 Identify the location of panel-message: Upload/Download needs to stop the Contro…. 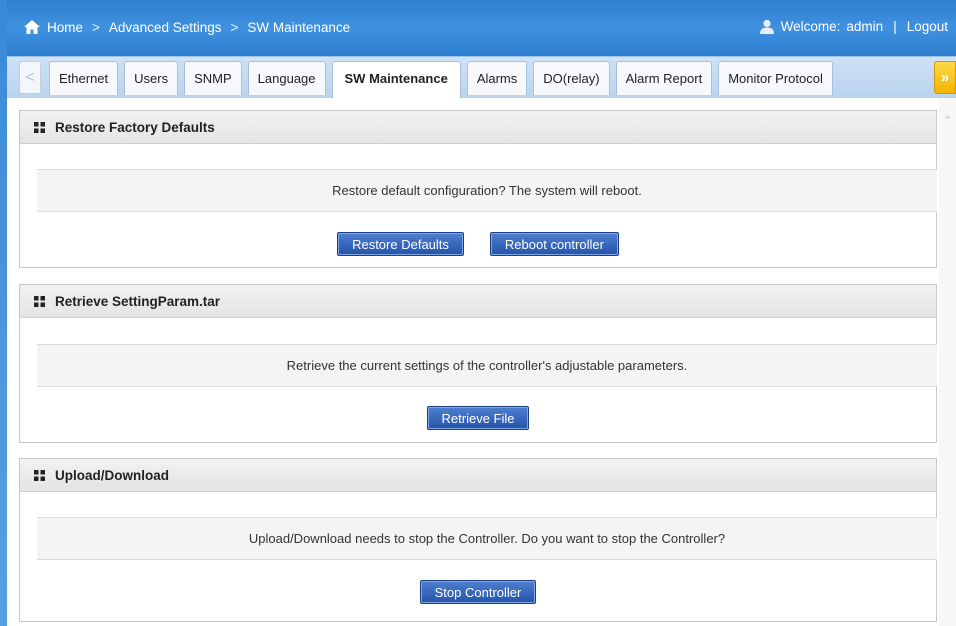
(487, 538).